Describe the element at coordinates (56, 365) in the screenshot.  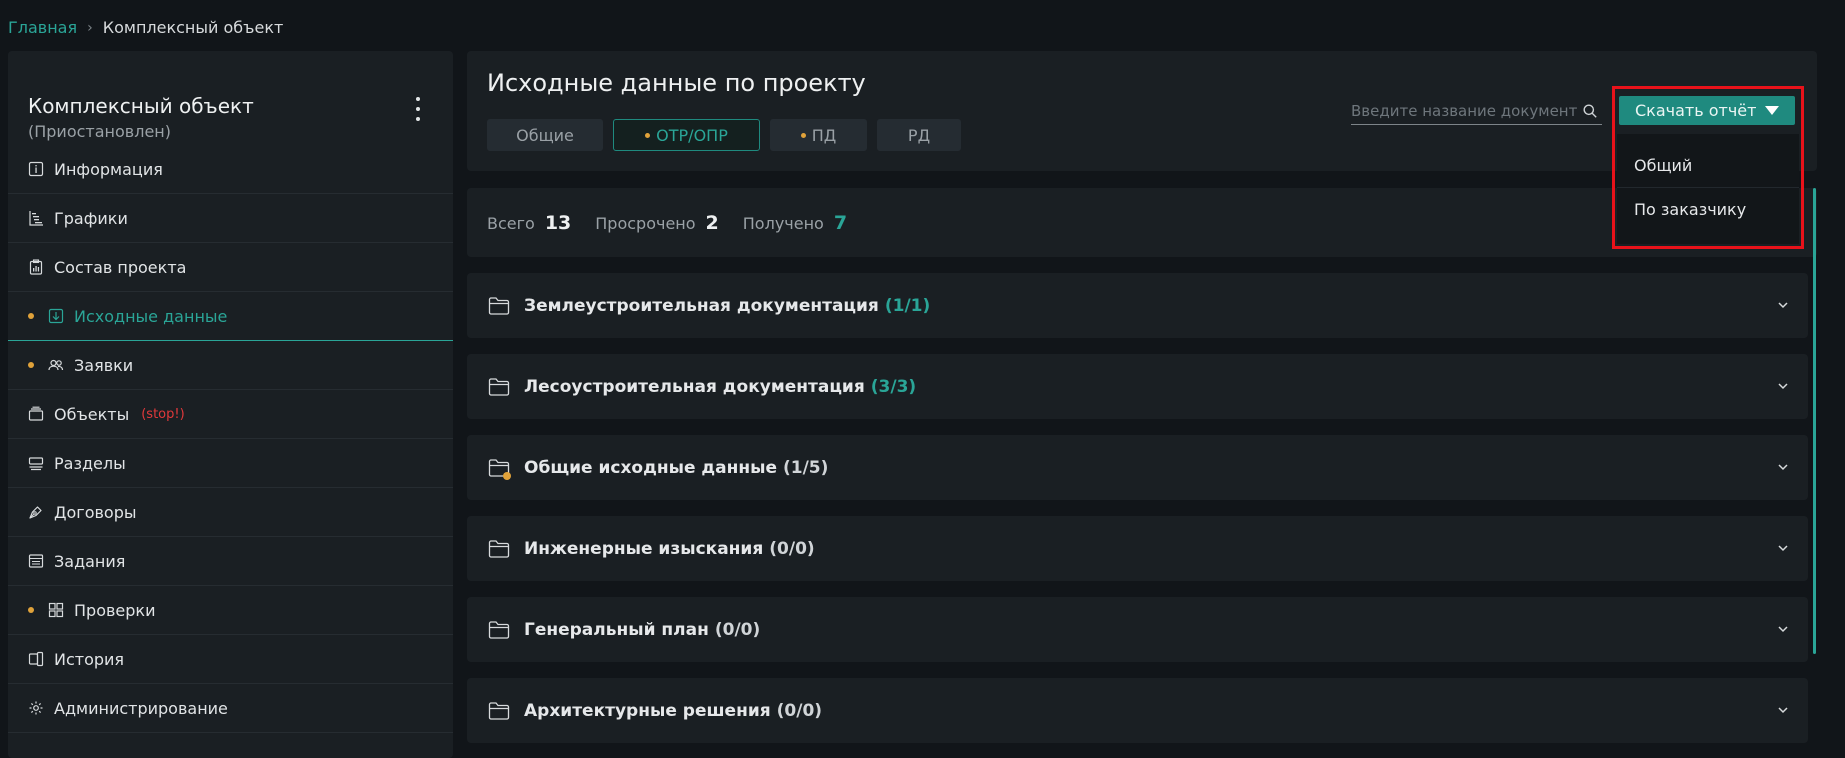
I see `users-icon` at that location.